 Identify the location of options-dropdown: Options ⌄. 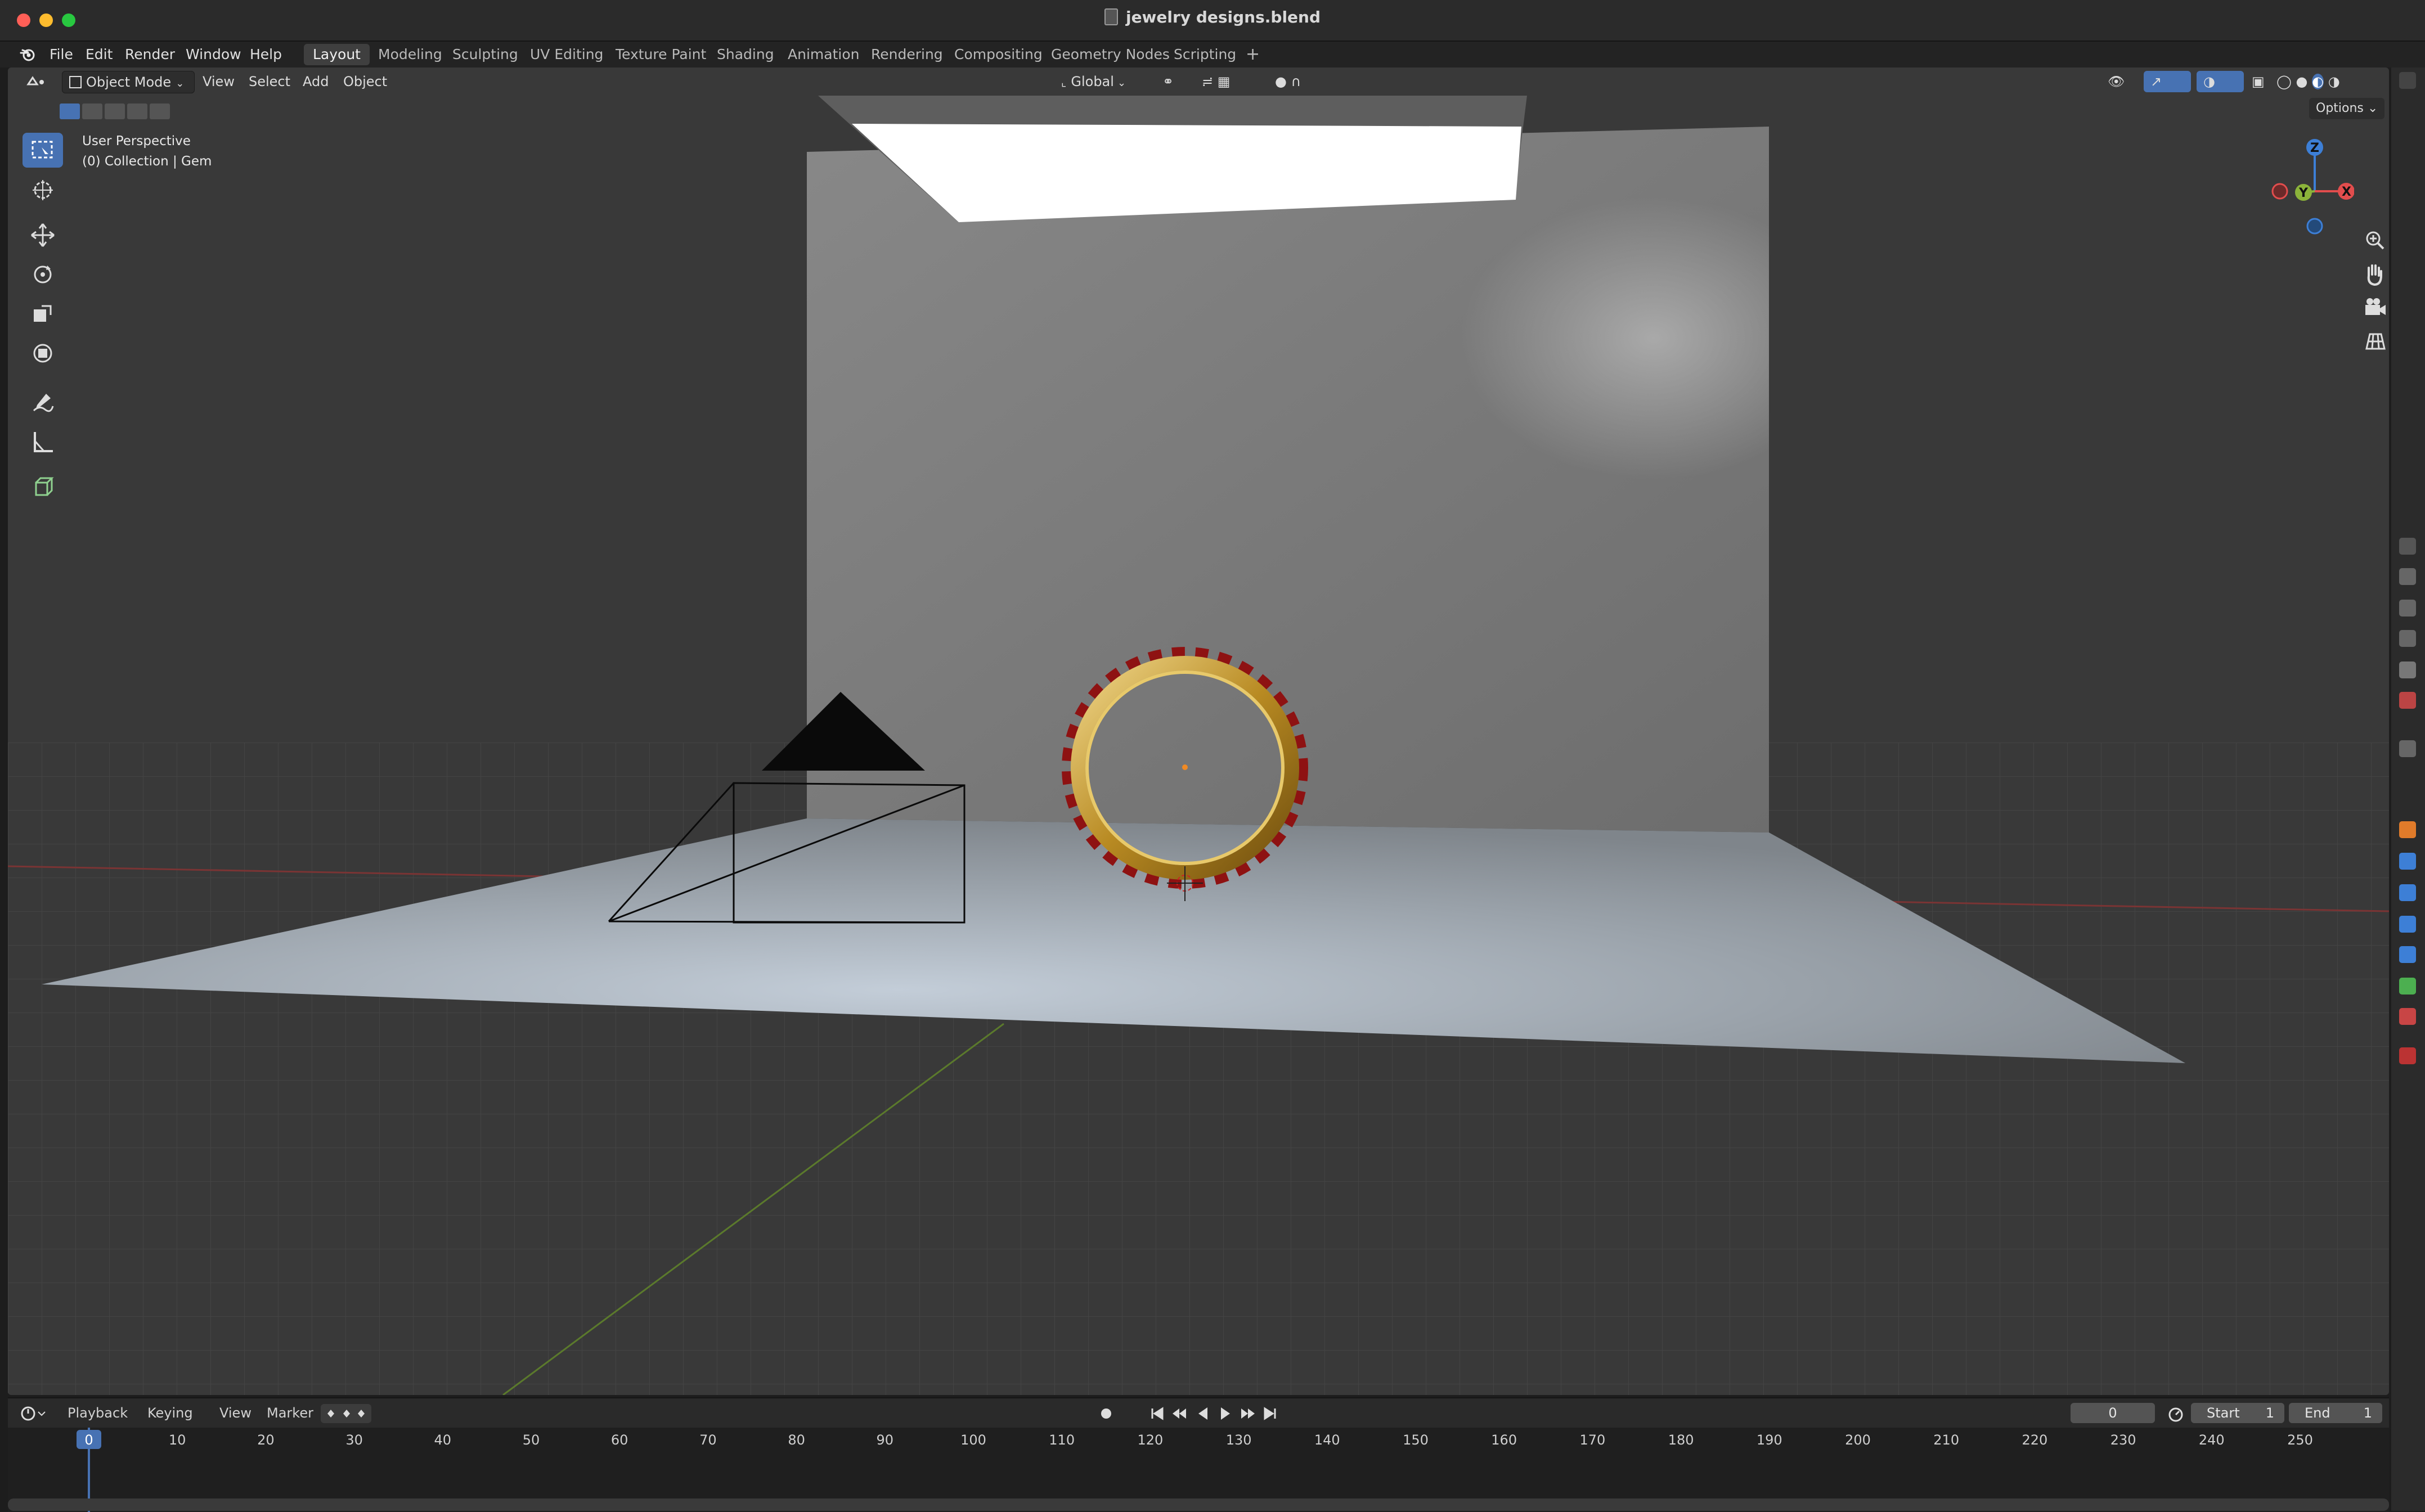
(2347, 108).